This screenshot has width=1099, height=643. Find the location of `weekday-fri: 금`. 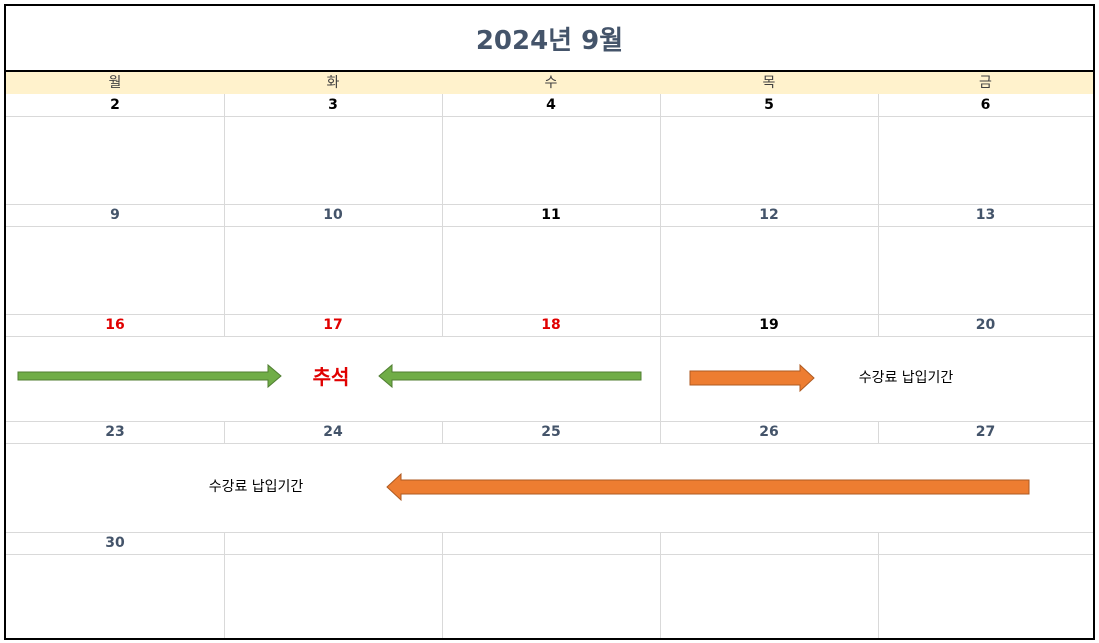

weekday-fri: 금 is located at coordinates (985, 83).